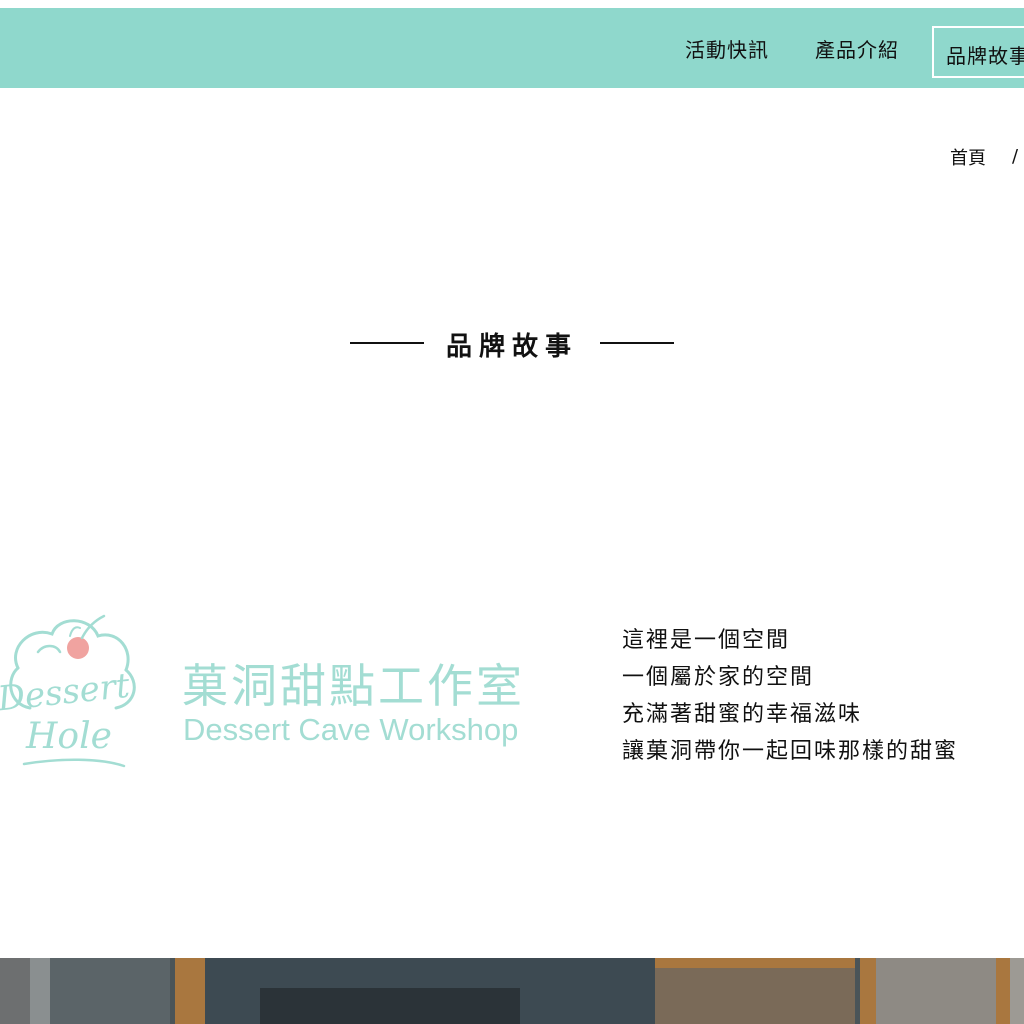 The width and height of the screenshot is (1024, 1024). I want to click on nav-item-news: 活動快訊, so click(727, 48).